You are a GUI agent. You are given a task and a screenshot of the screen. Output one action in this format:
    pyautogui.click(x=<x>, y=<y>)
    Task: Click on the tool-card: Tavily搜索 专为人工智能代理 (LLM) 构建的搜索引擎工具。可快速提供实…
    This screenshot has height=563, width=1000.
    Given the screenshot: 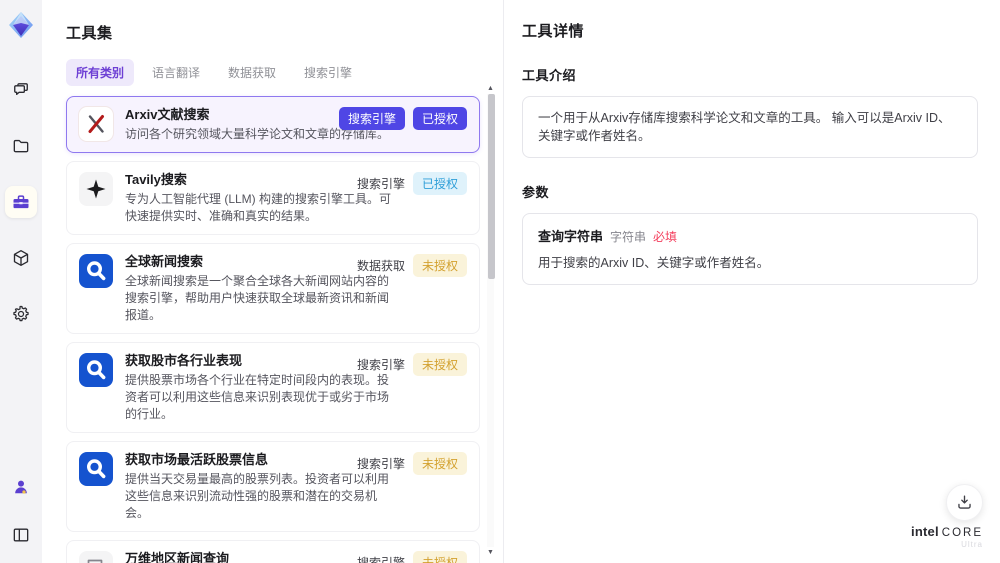 What is the action you would take?
    pyautogui.click(x=273, y=198)
    